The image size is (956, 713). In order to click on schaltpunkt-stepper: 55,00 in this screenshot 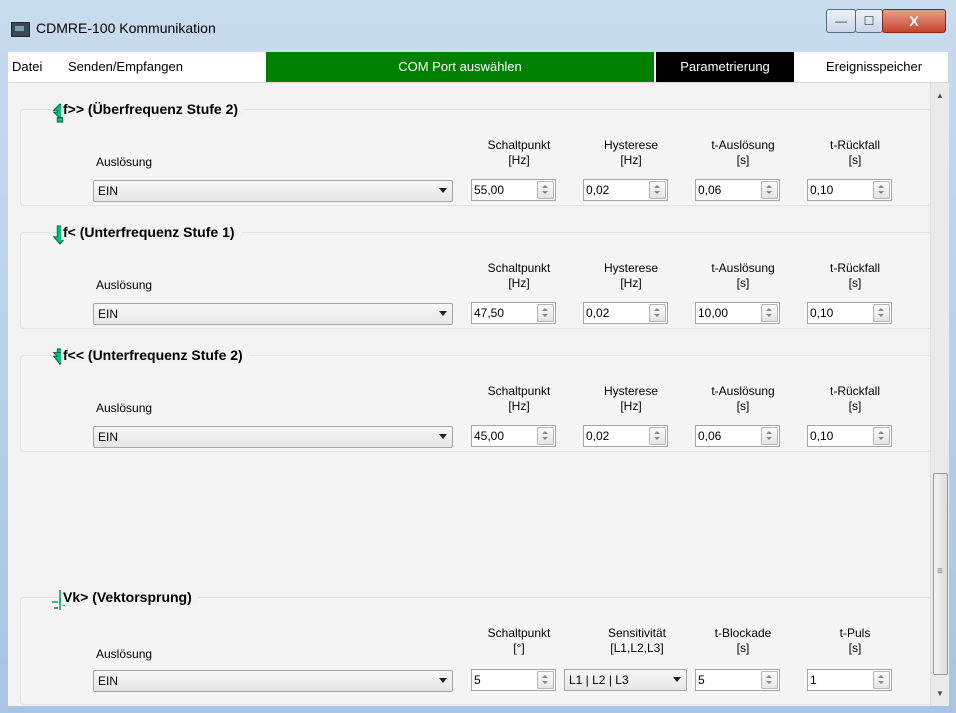, I will do `click(513, 190)`.